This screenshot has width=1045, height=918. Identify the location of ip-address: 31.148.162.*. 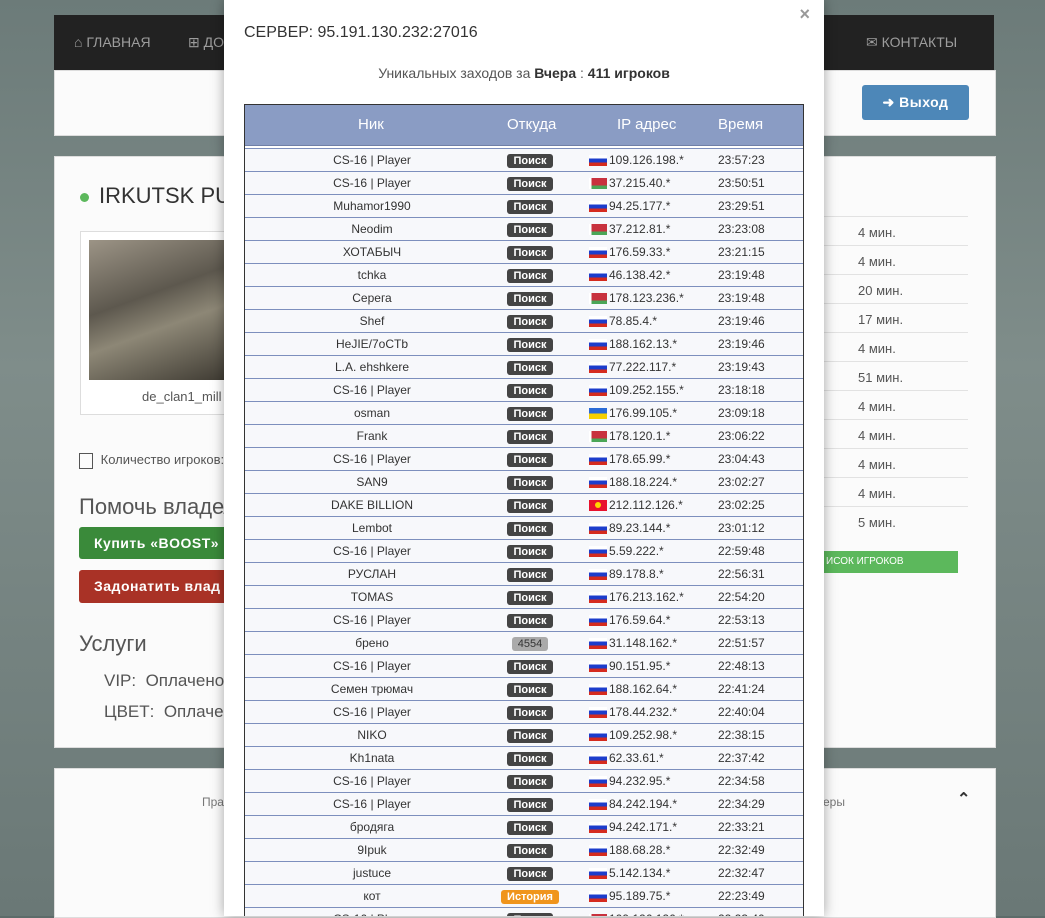
(643, 643).